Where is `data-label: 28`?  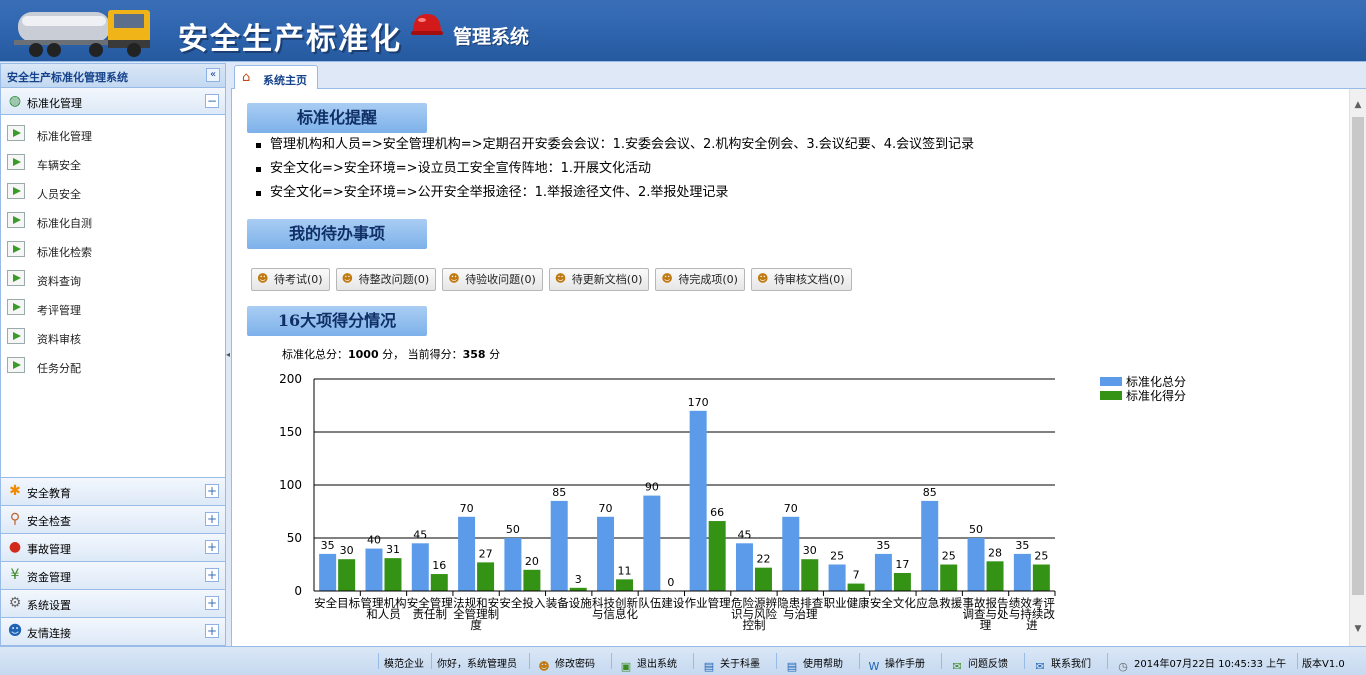 data-label: 28 is located at coordinates (995, 552).